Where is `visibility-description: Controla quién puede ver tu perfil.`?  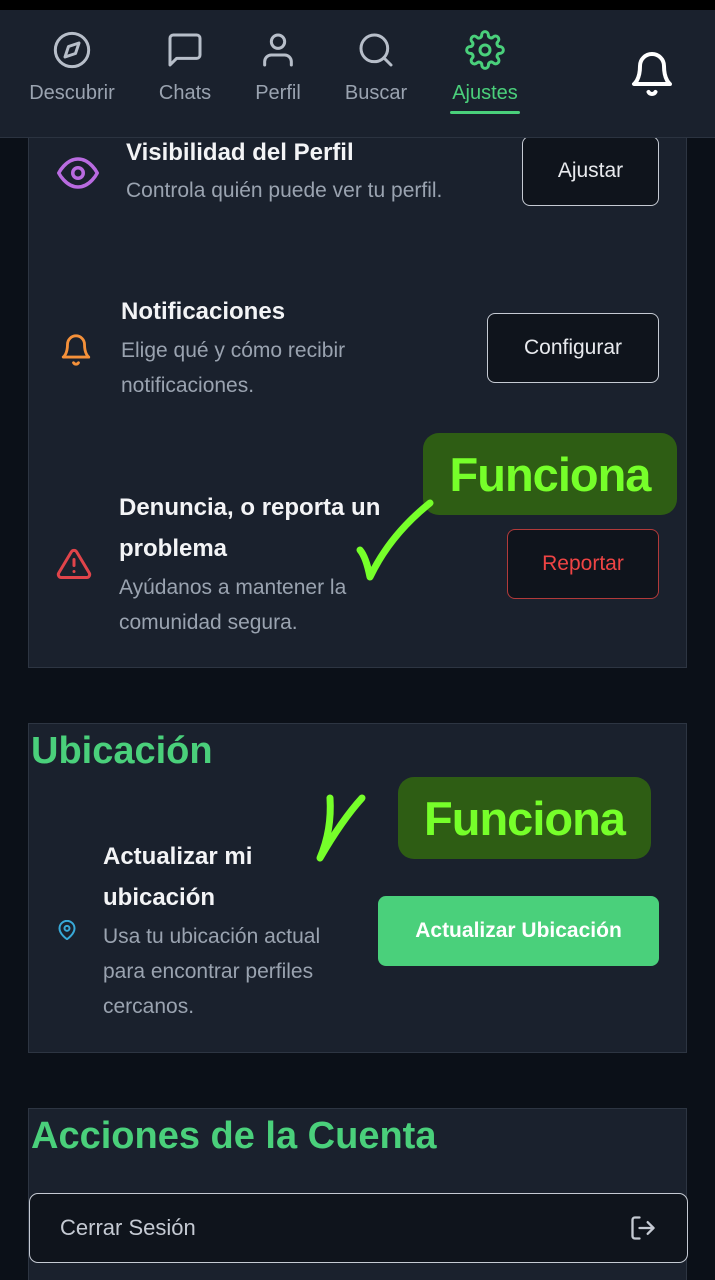 visibility-description: Controla quién puede ver tu perfil. is located at coordinates (284, 190).